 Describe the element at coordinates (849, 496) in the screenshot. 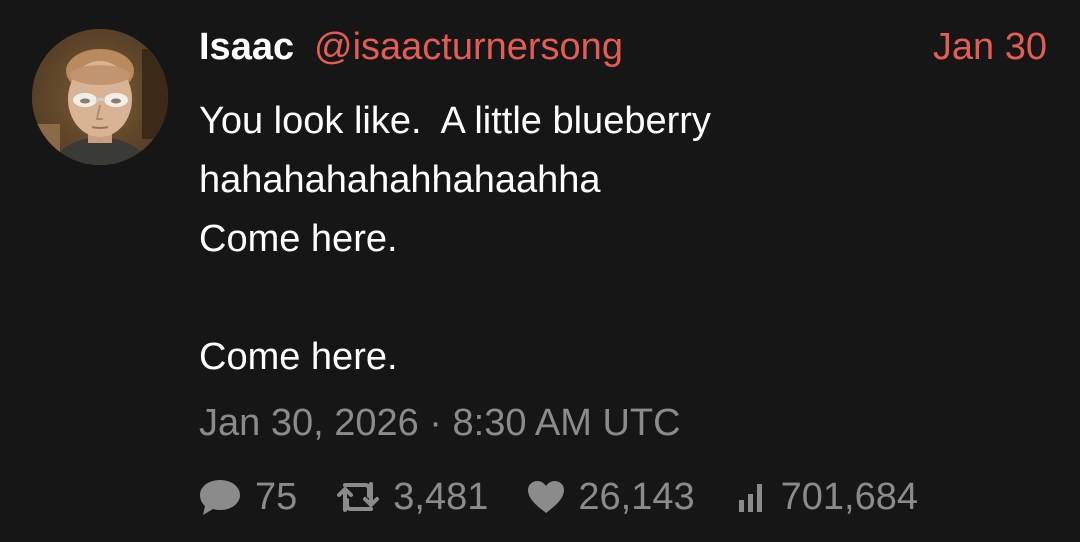

I see `view-count: 701,684` at that location.